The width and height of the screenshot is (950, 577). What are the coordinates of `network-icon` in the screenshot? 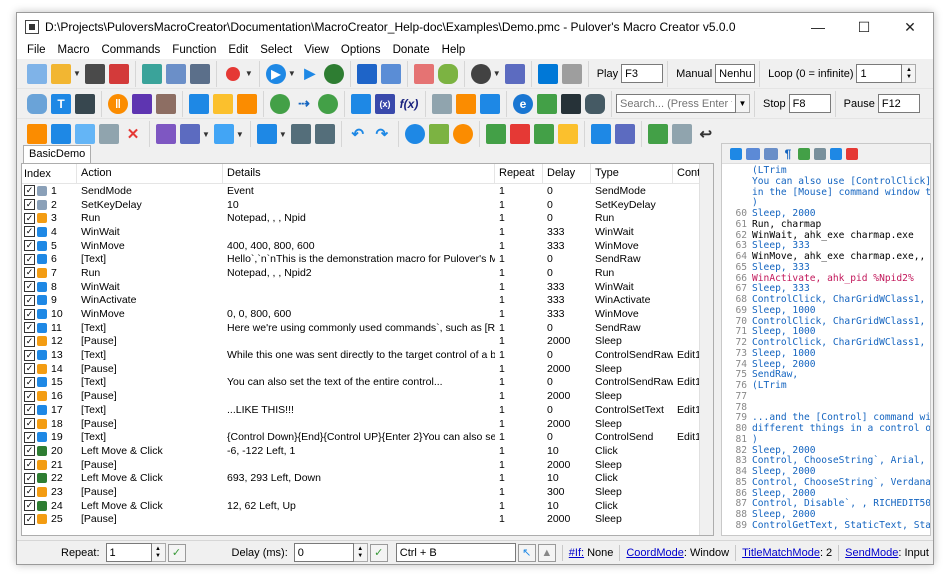 It's located at (514, 73).